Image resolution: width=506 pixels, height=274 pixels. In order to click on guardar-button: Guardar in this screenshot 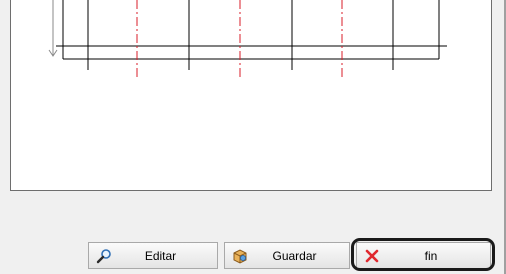, I will do `click(287, 255)`.